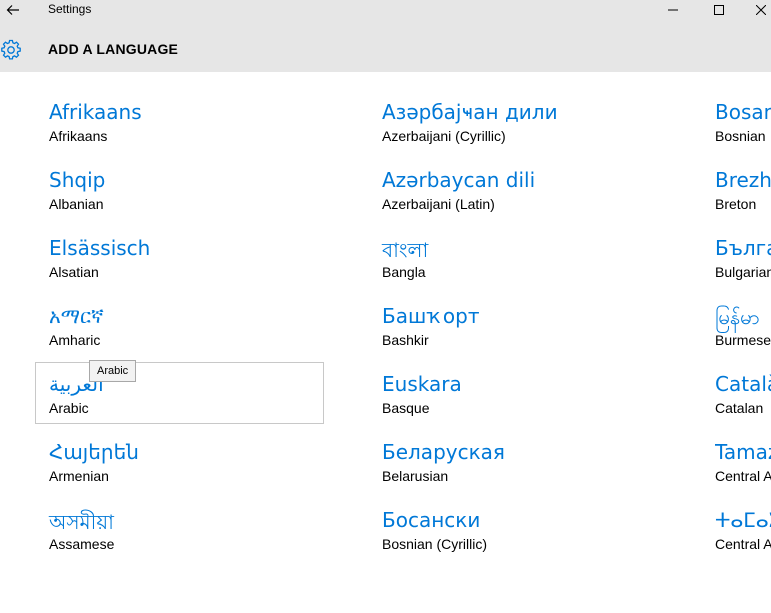  What do you see at coordinates (740, 136) in the screenshot?
I see `language-english-name: Bosnian` at bounding box center [740, 136].